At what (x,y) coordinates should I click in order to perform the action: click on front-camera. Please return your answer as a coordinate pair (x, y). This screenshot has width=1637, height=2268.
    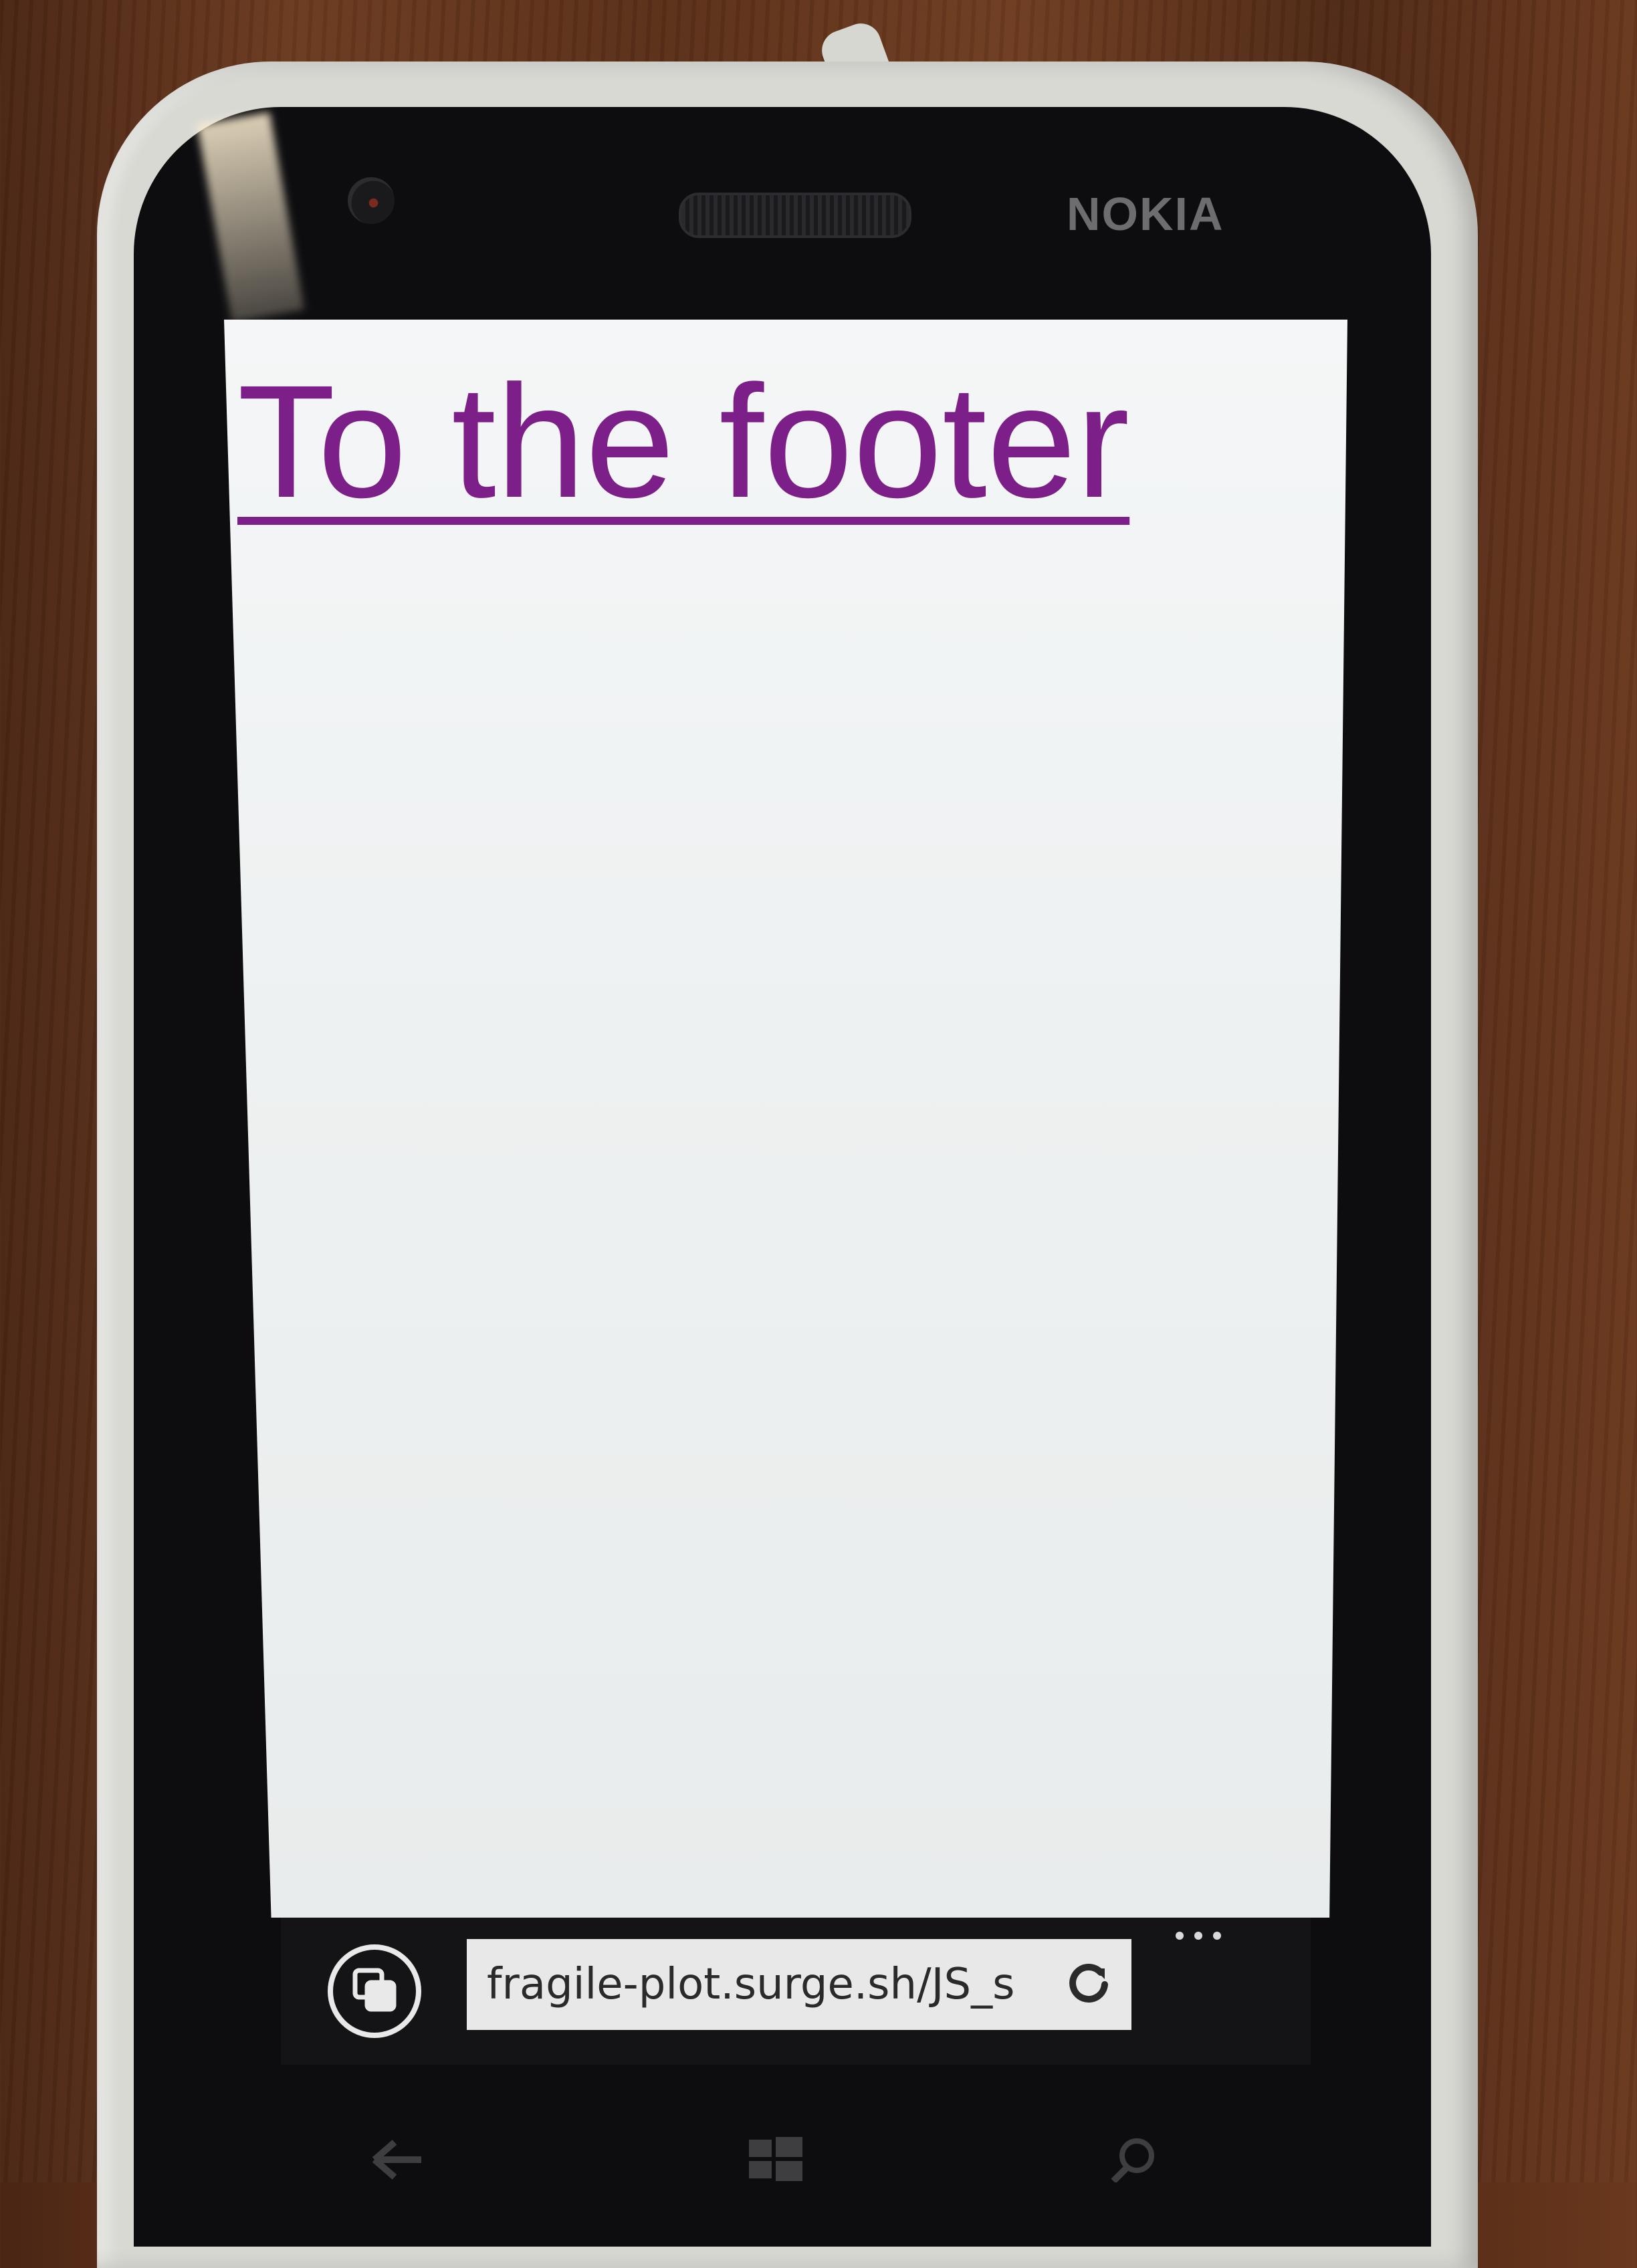
    Looking at the image, I should click on (371, 200).